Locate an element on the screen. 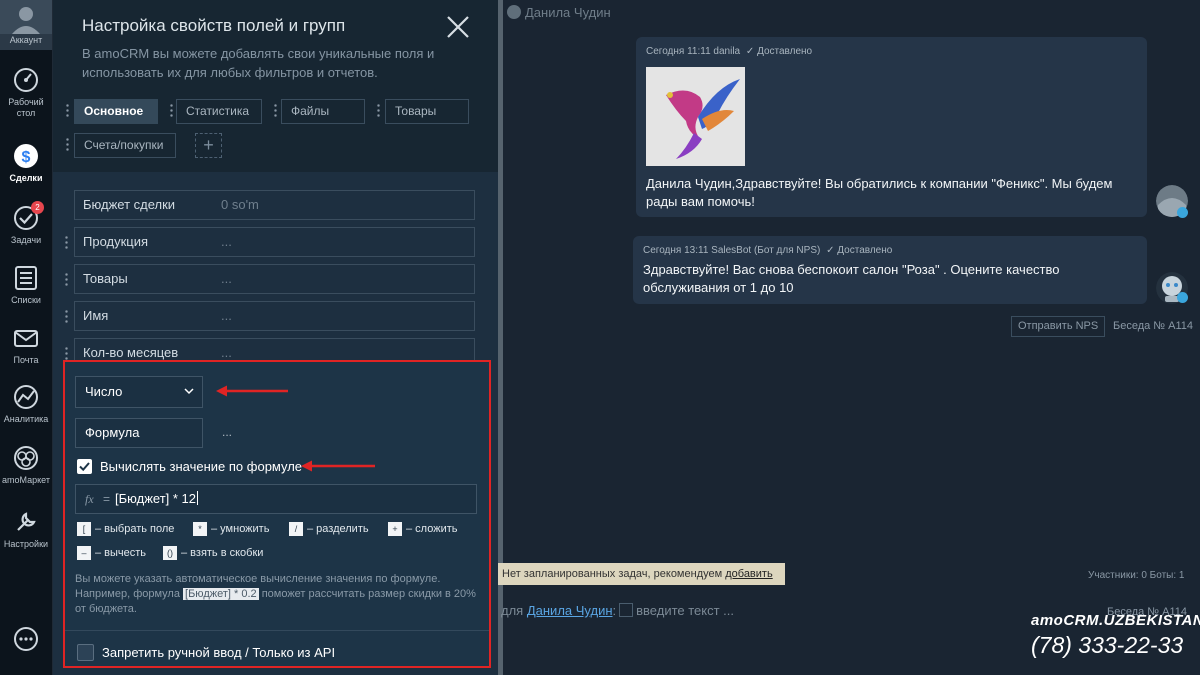 This screenshot has height=675, width=1200. message-meta-text: Сегодня 13:11 SalesBot (Бот для NPS) is located at coordinates (732, 250).